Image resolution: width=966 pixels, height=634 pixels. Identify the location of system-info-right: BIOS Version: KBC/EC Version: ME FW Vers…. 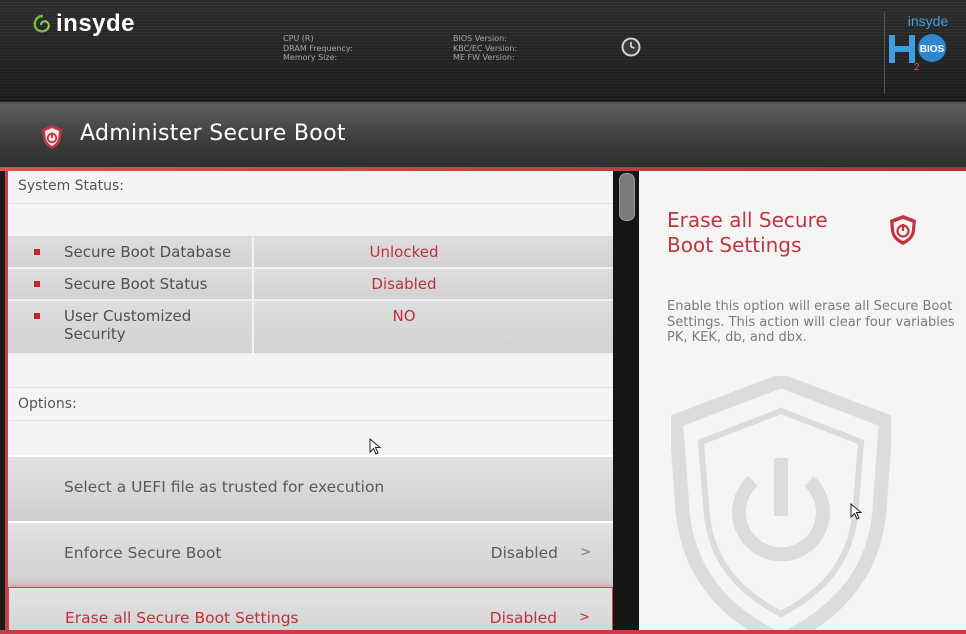
(485, 48).